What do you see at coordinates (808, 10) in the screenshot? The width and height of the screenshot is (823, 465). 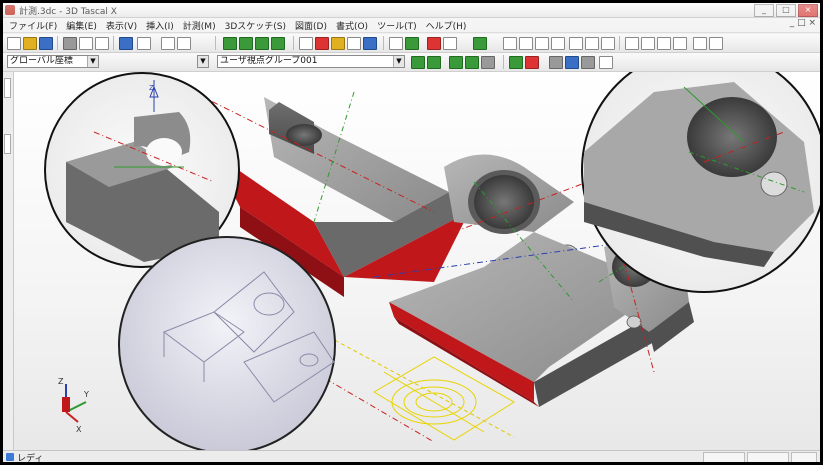 I see `close-button: ×` at bounding box center [808, 10].